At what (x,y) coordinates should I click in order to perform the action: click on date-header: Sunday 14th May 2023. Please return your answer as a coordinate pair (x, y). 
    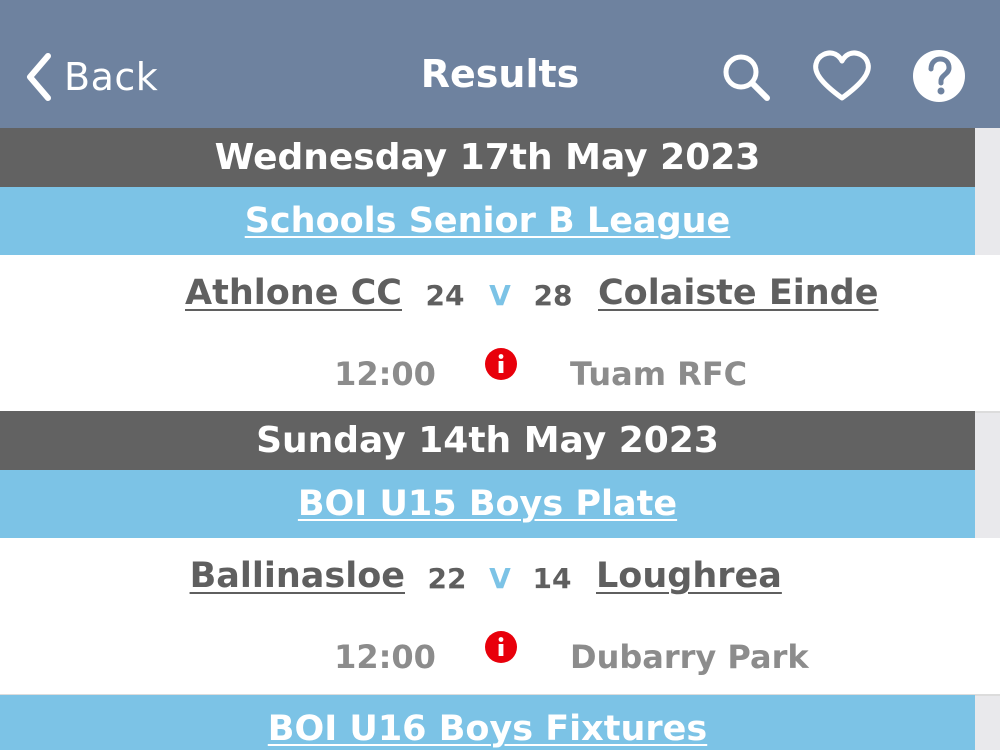
    Looking at the image, I should click on (487, 440).